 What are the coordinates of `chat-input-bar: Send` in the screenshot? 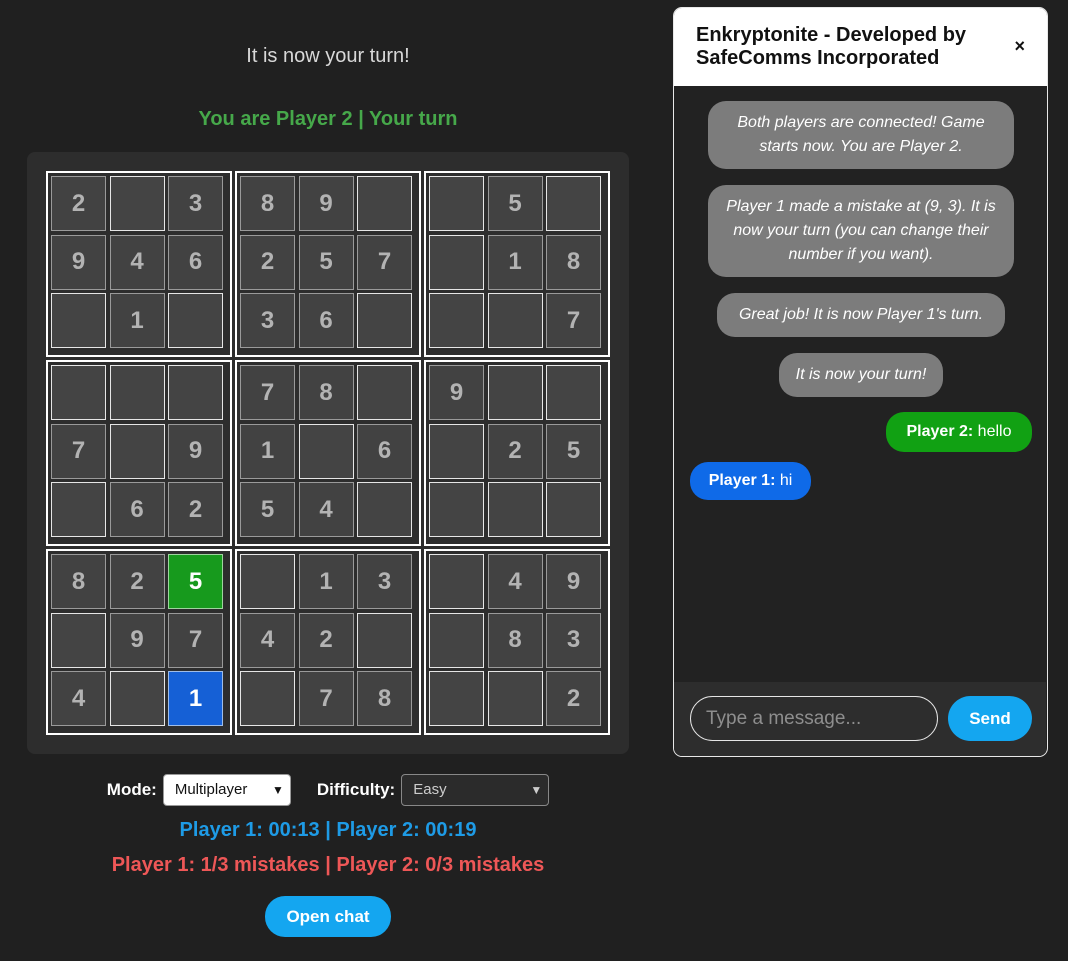 It's located at (860, 719).